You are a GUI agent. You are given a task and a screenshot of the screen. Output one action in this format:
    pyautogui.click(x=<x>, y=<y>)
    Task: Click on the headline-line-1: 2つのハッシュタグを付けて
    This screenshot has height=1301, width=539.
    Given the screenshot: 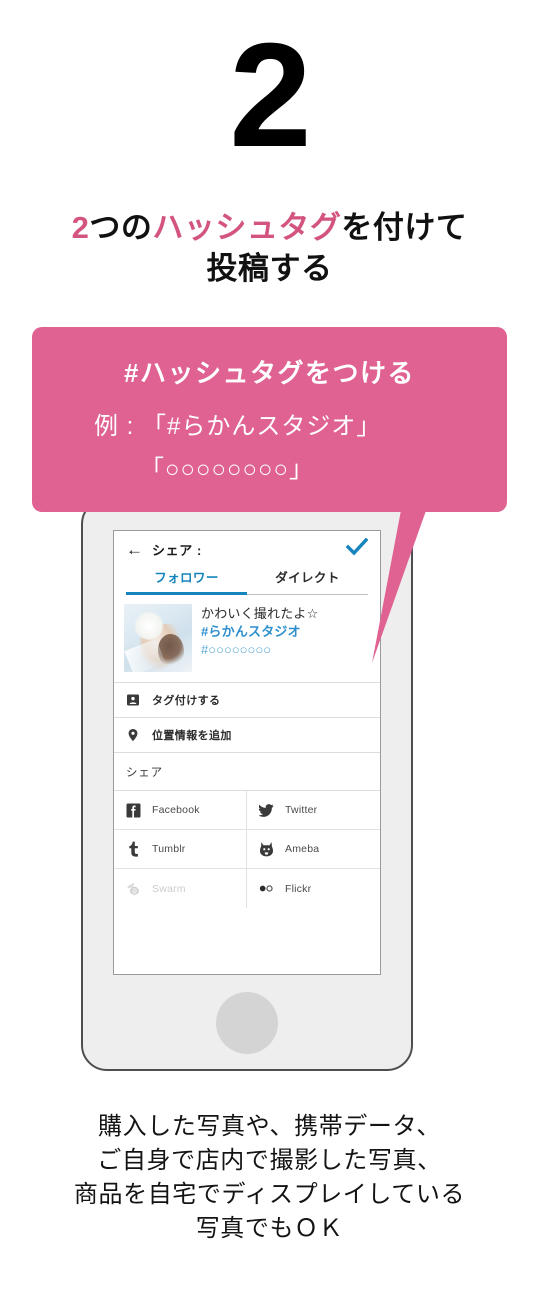 What is the action you would take?
    pyautogui.click(x=270, y=227)
    